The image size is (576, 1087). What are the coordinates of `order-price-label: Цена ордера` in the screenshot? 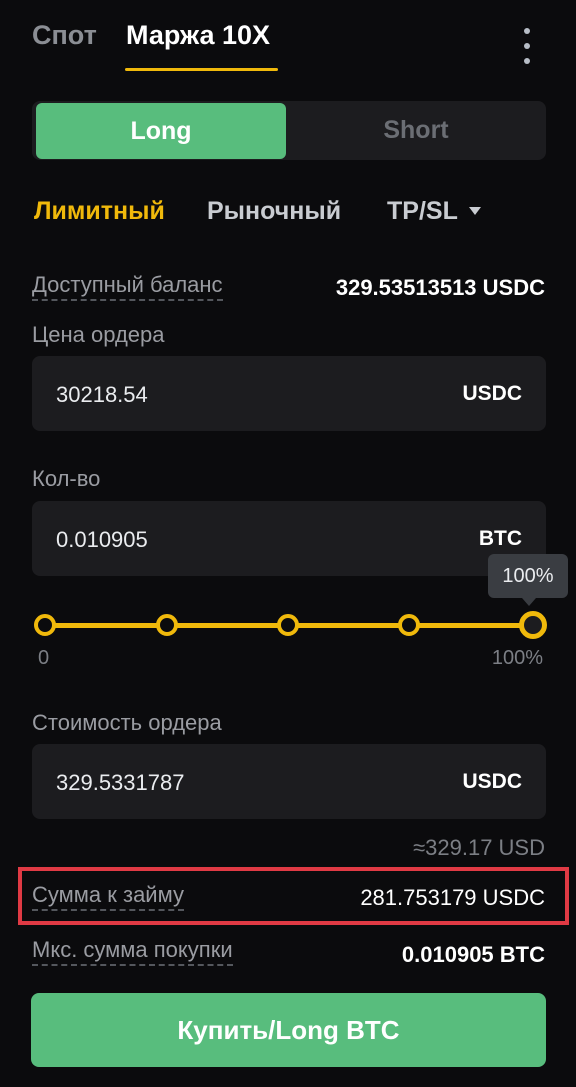 It's located at (98, 334).